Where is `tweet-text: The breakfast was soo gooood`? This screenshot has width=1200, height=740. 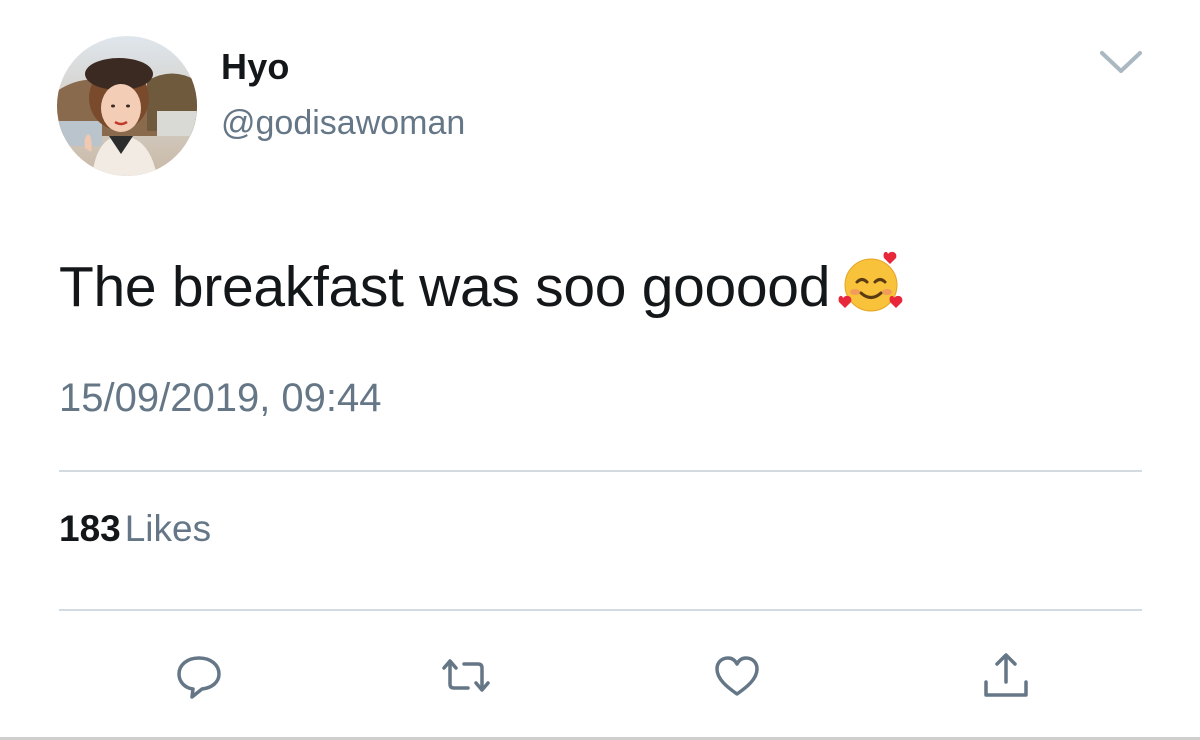 tweet-text: The breakfast was soo gooood is located at coordinates (481, 290).